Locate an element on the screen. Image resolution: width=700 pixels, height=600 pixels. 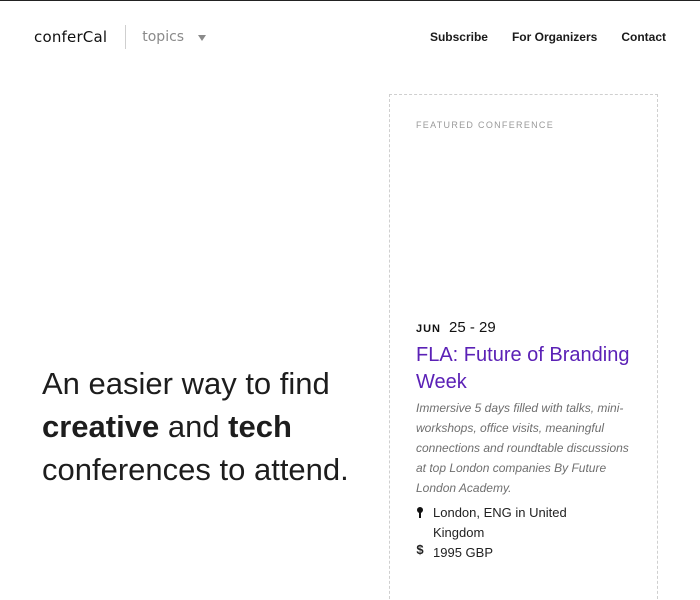
date-days: 25 - 29 is located at coordinates (472, 327).